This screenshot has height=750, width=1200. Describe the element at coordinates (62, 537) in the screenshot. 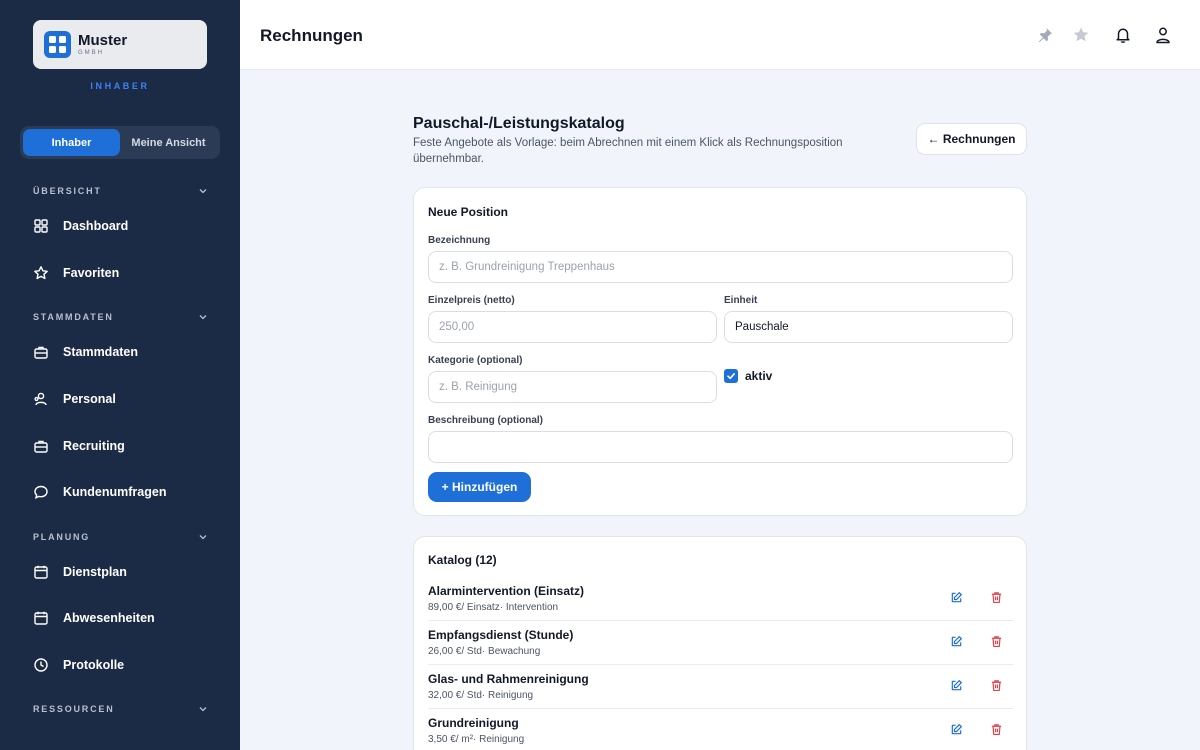

I see `section-title: PLANUNG` at that location.